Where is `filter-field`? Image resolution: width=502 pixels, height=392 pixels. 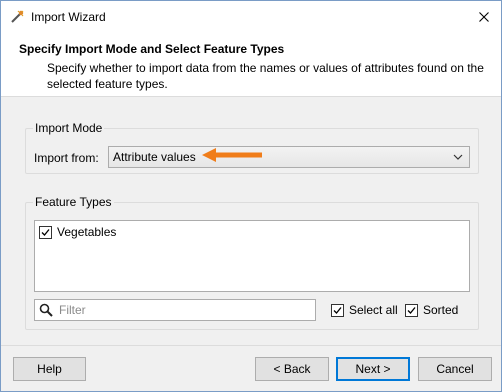 filter-field is located at coordinates (175, 310).